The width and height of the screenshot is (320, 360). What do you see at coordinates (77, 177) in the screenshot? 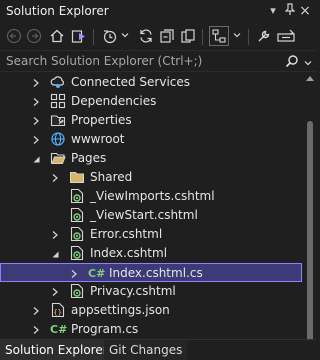
I see `folder-icon` at bounding box center [77, 177].